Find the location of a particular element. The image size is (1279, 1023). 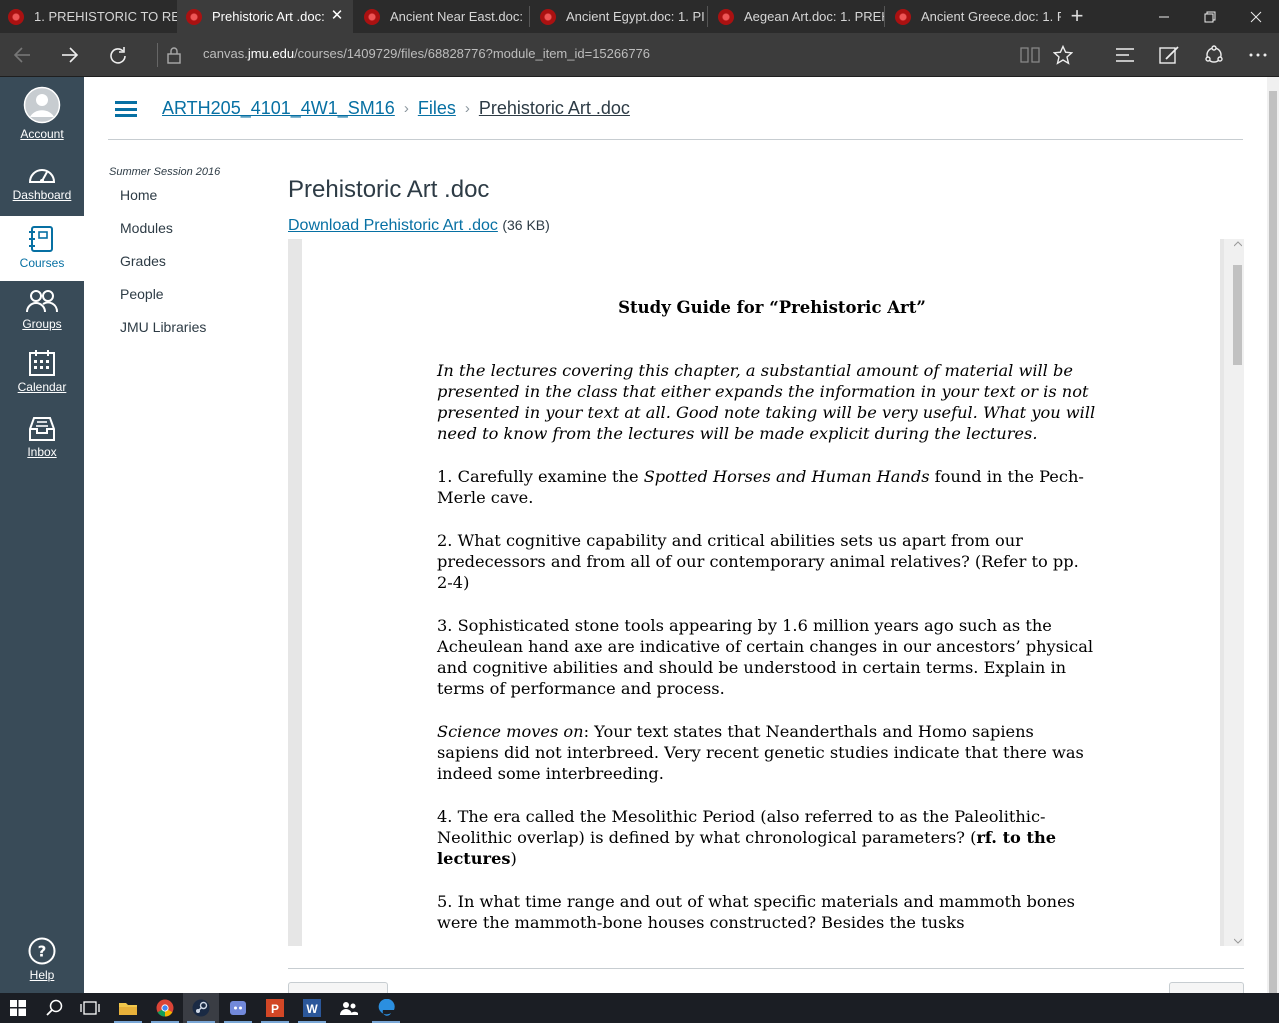

global-nav-courses: Courses is located at coordinates (42, 248).